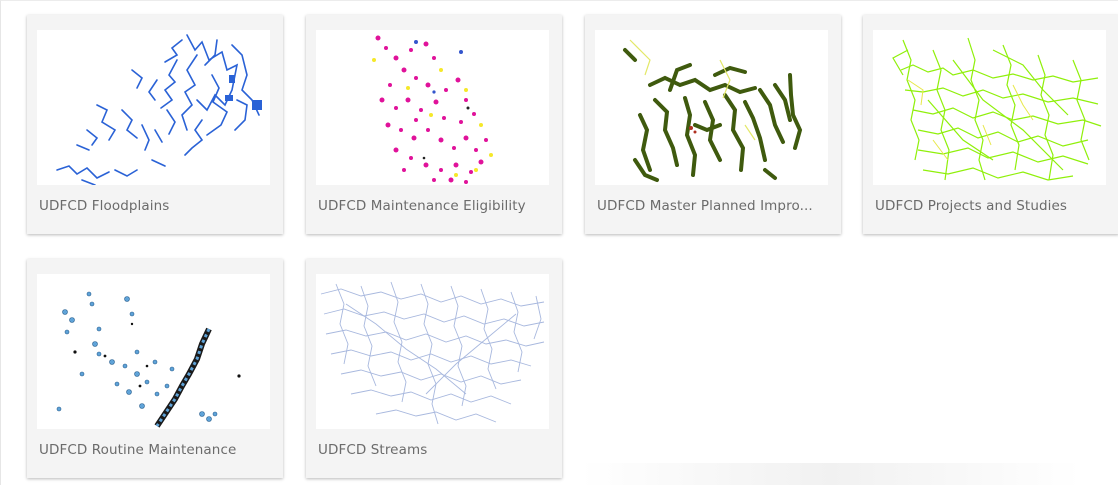 The image size is (1118, 485). Describe the element at coordinates (831, 474) in the screenshot. I see `horizontal-scroll-shadow` at that location.